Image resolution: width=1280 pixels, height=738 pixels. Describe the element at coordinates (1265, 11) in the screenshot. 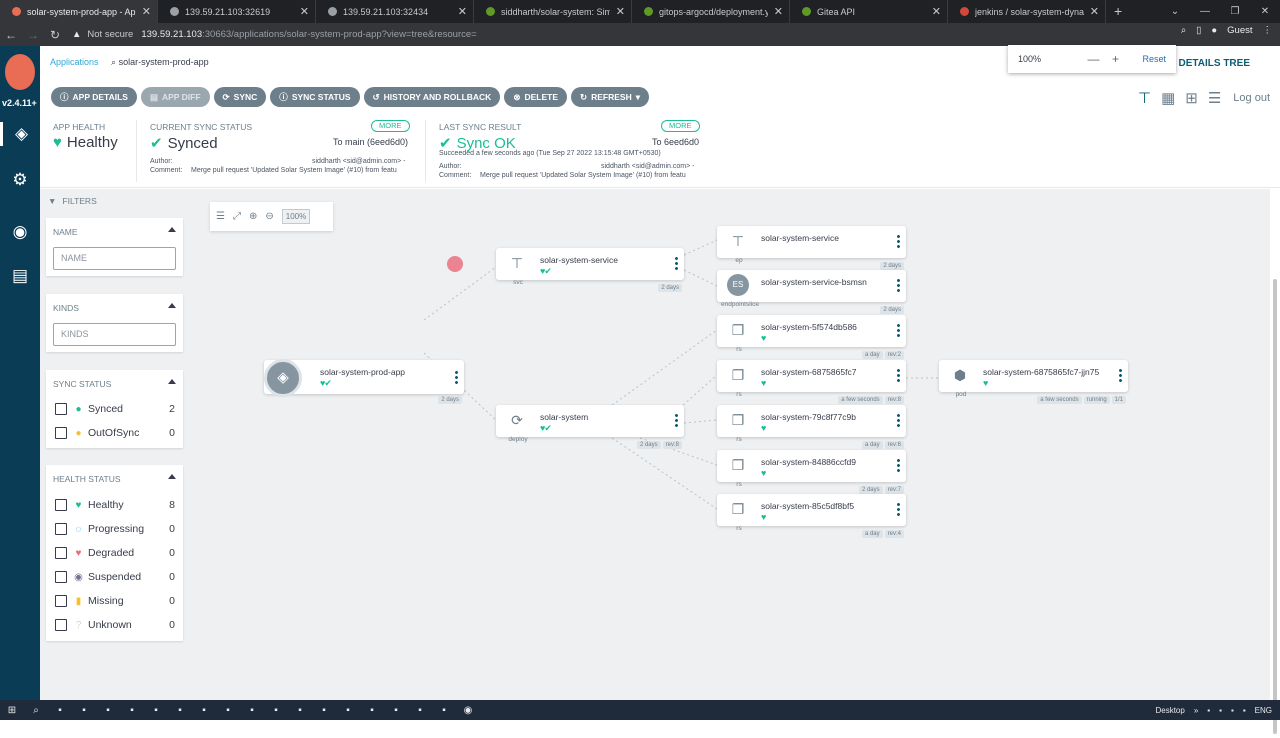

I see `close-window-icon: ✕` at that location.